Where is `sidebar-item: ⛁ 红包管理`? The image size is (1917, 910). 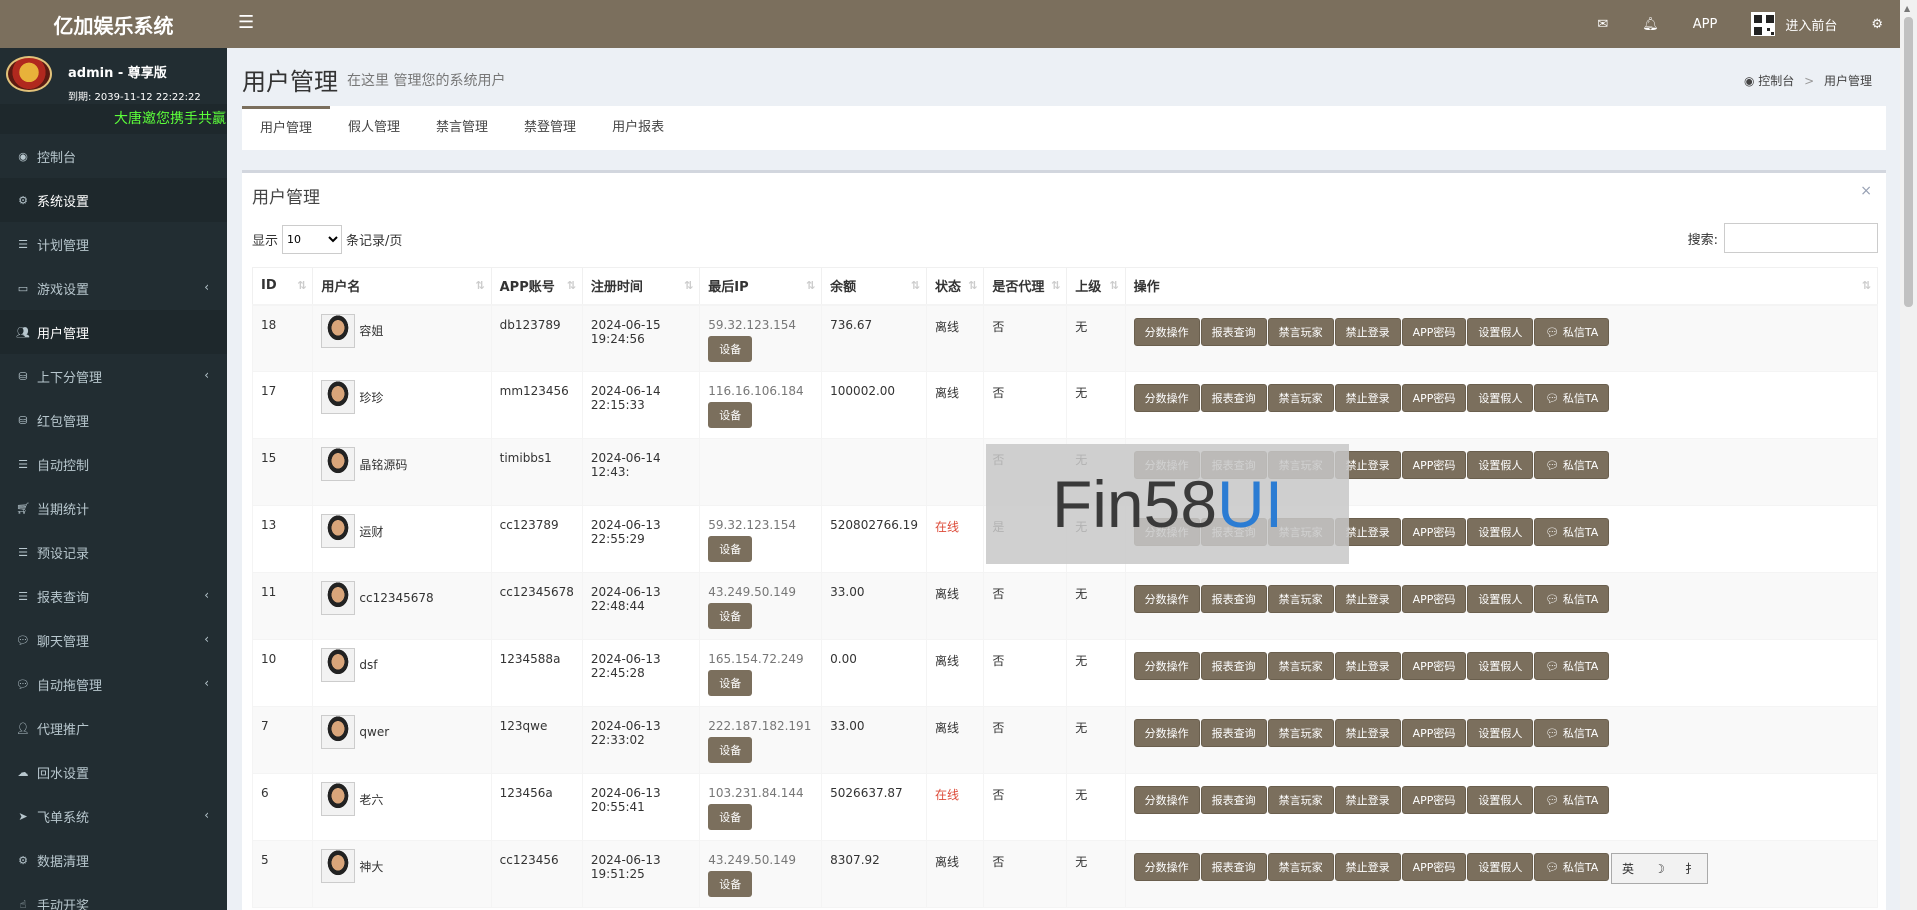
sidebar-item: ⛁ 红包管理 is located at coordinates (113, 420).